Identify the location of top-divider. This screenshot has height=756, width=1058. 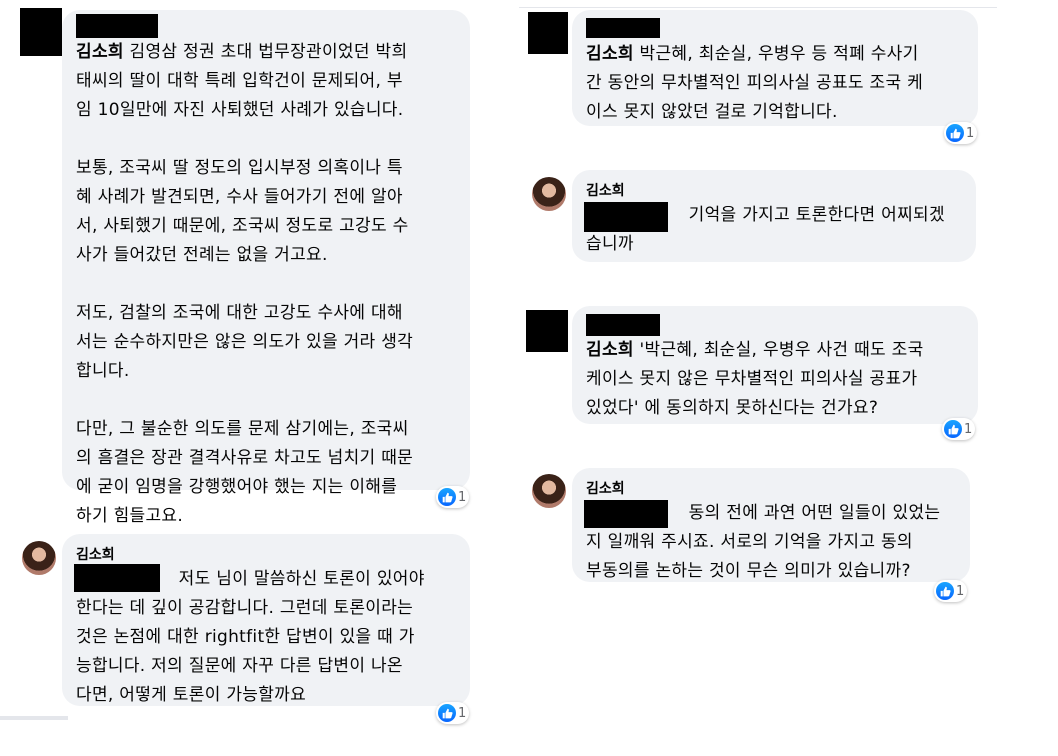
(758, 7).